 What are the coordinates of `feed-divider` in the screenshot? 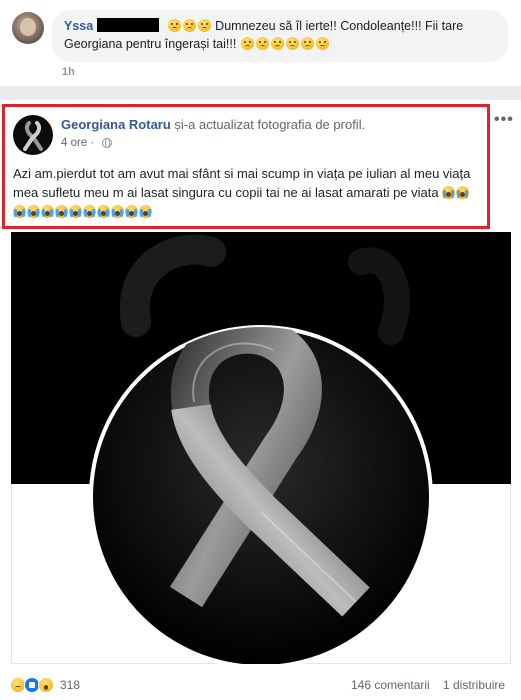 It's located at (260, 93).